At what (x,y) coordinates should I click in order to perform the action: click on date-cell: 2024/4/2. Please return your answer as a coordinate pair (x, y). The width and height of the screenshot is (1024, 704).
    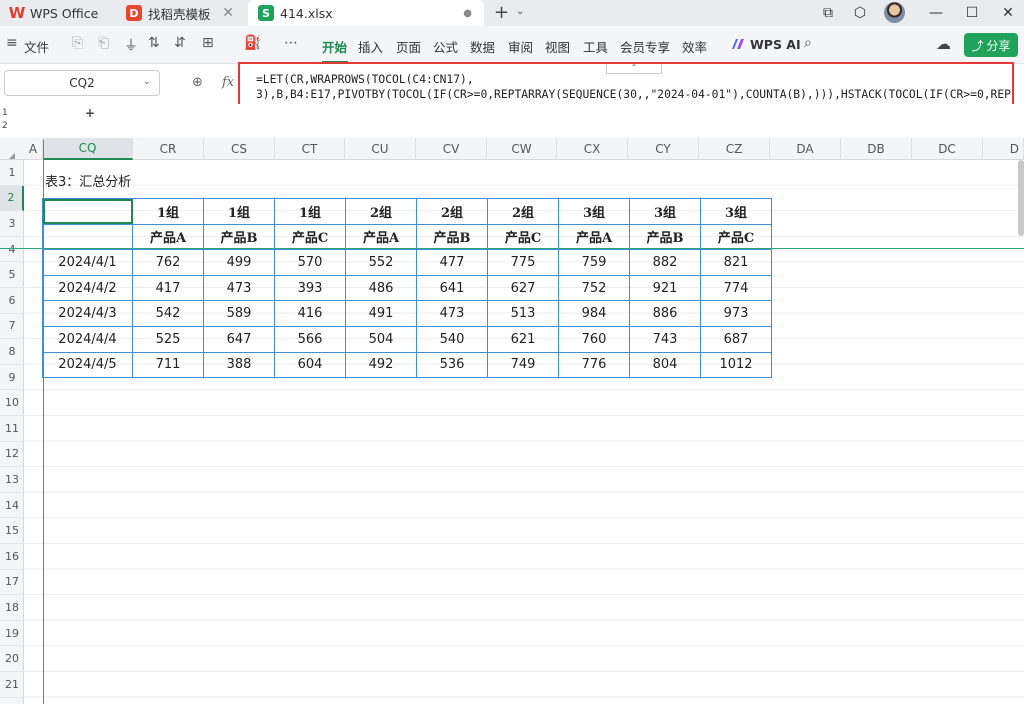
    Looking at the image, I should click on (87, 288).